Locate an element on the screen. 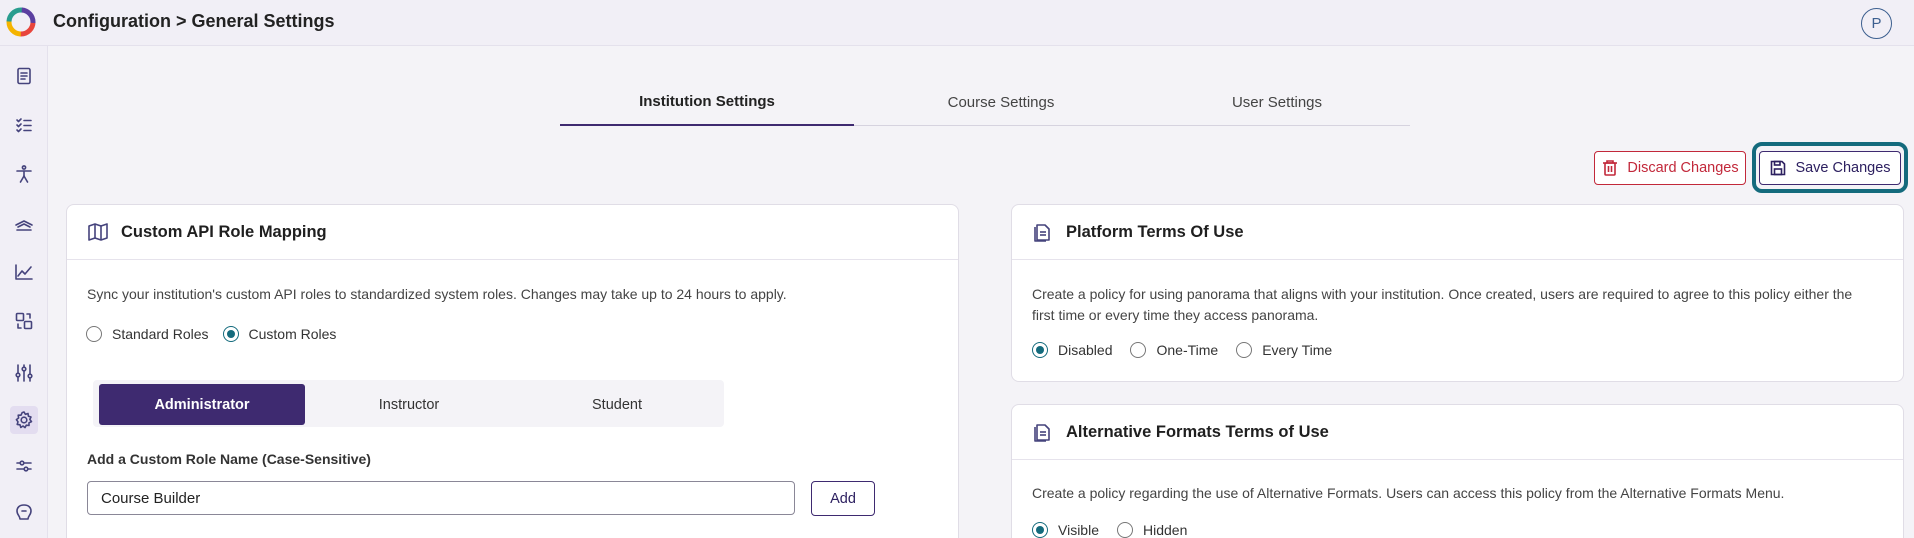 This screenshot has height=538, width=1914. map-icon is located at coordinates (98, 232).